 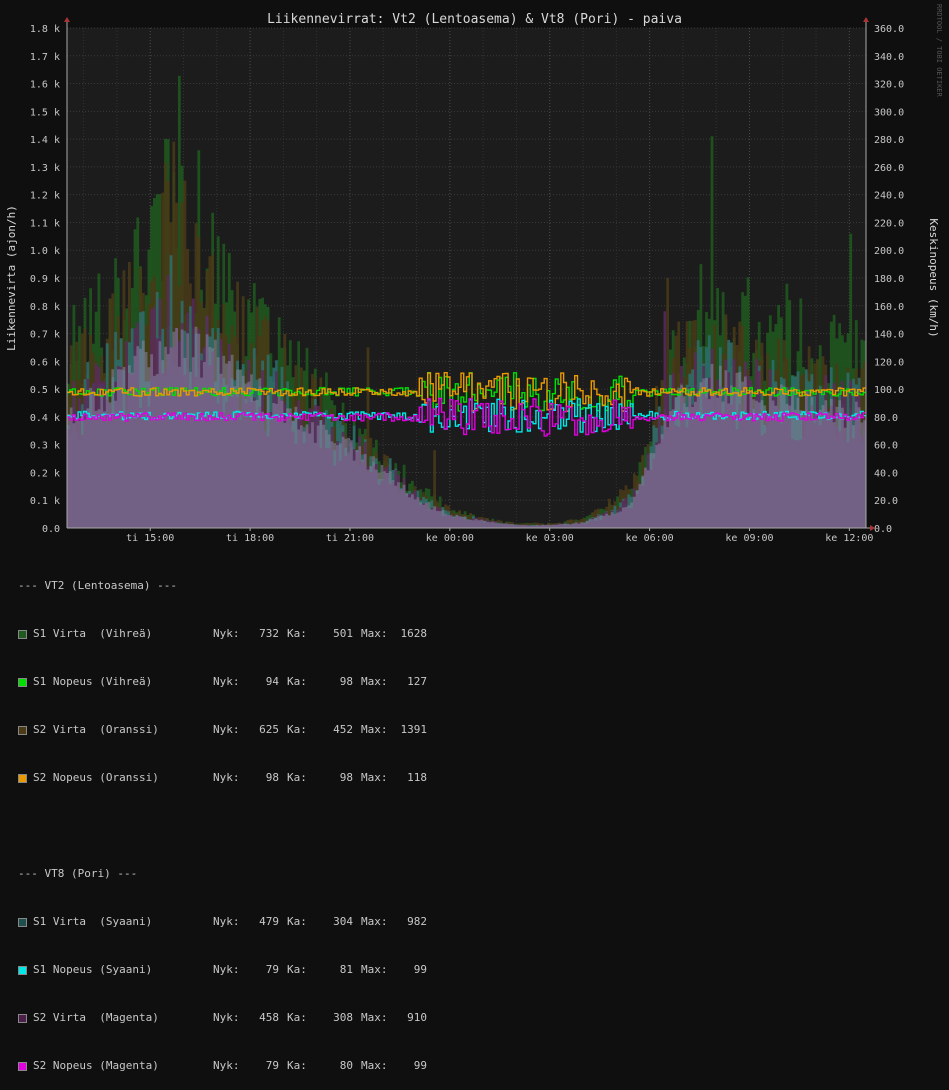 I want to click on right-tick-label: 200.0, so click(x=889, y=251).